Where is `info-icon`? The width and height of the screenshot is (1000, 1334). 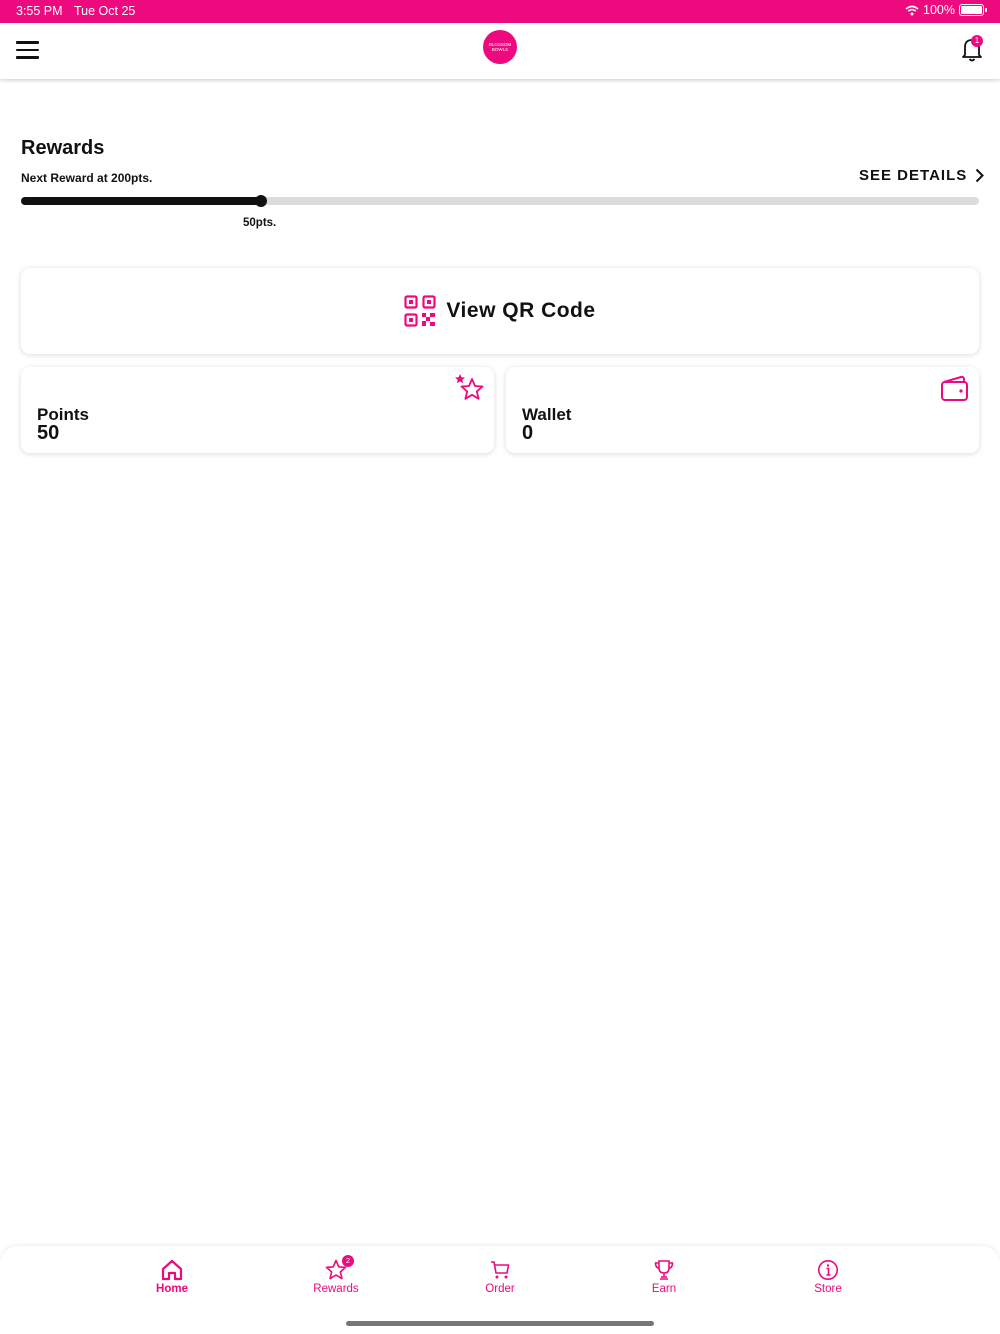
info-icon is located at coordinates (828, 1270).